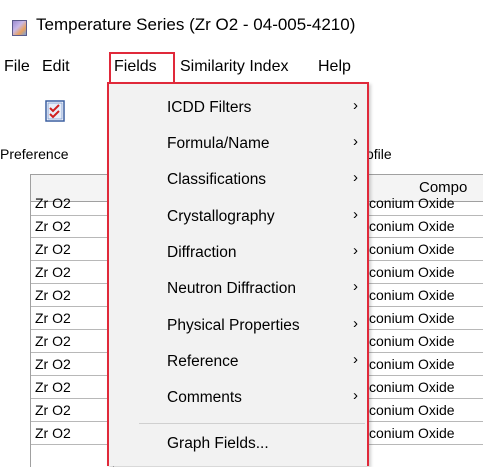 The width and height of the screenshot is (483, 467). Describe the element at coordinates (142, 68) in the screenshot. I see `fields-menu-highlight` at that location.